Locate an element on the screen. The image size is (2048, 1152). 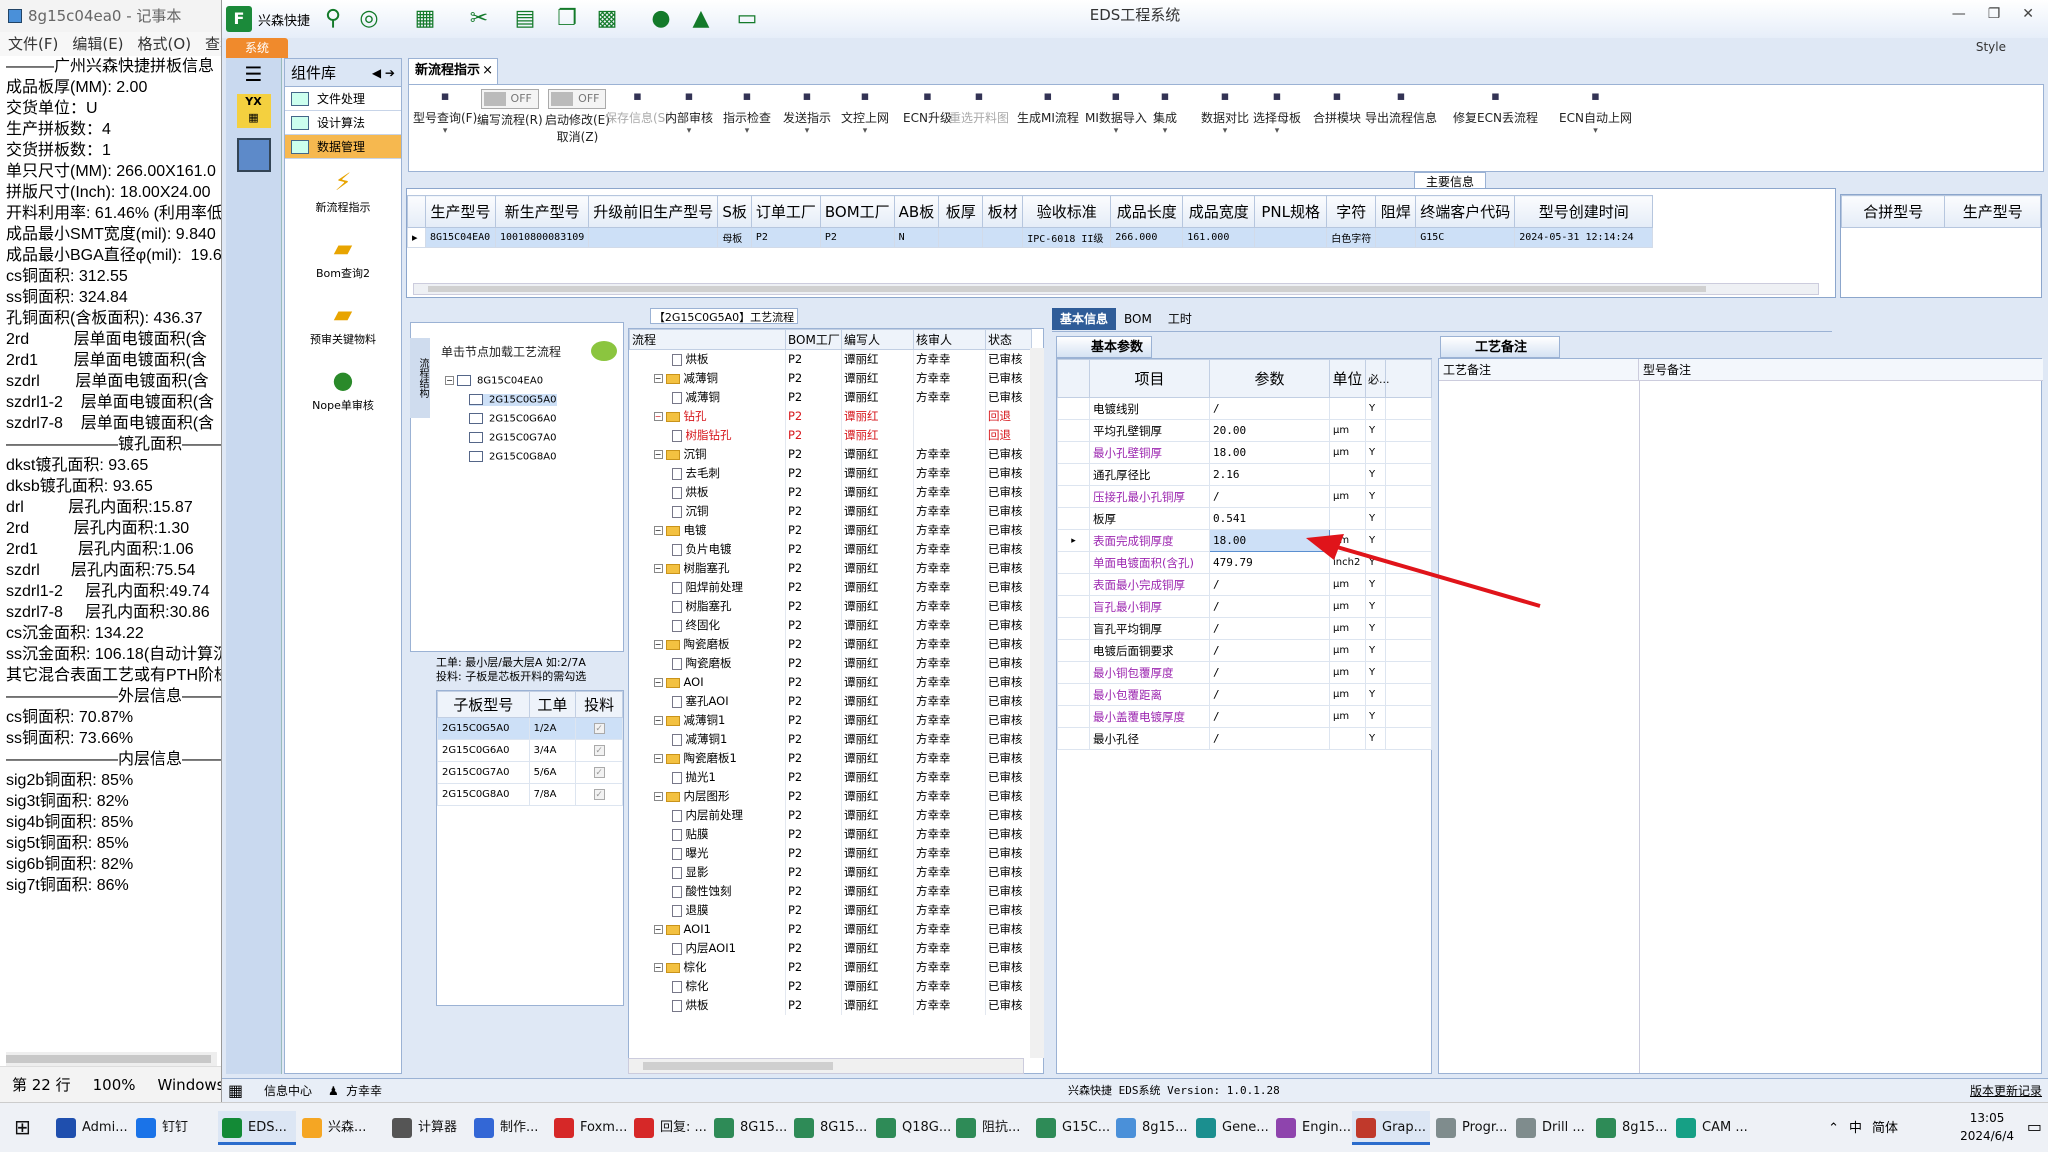
param-row: 通孔厚径比 2.16 Y is located at coordinates (1244, 474).